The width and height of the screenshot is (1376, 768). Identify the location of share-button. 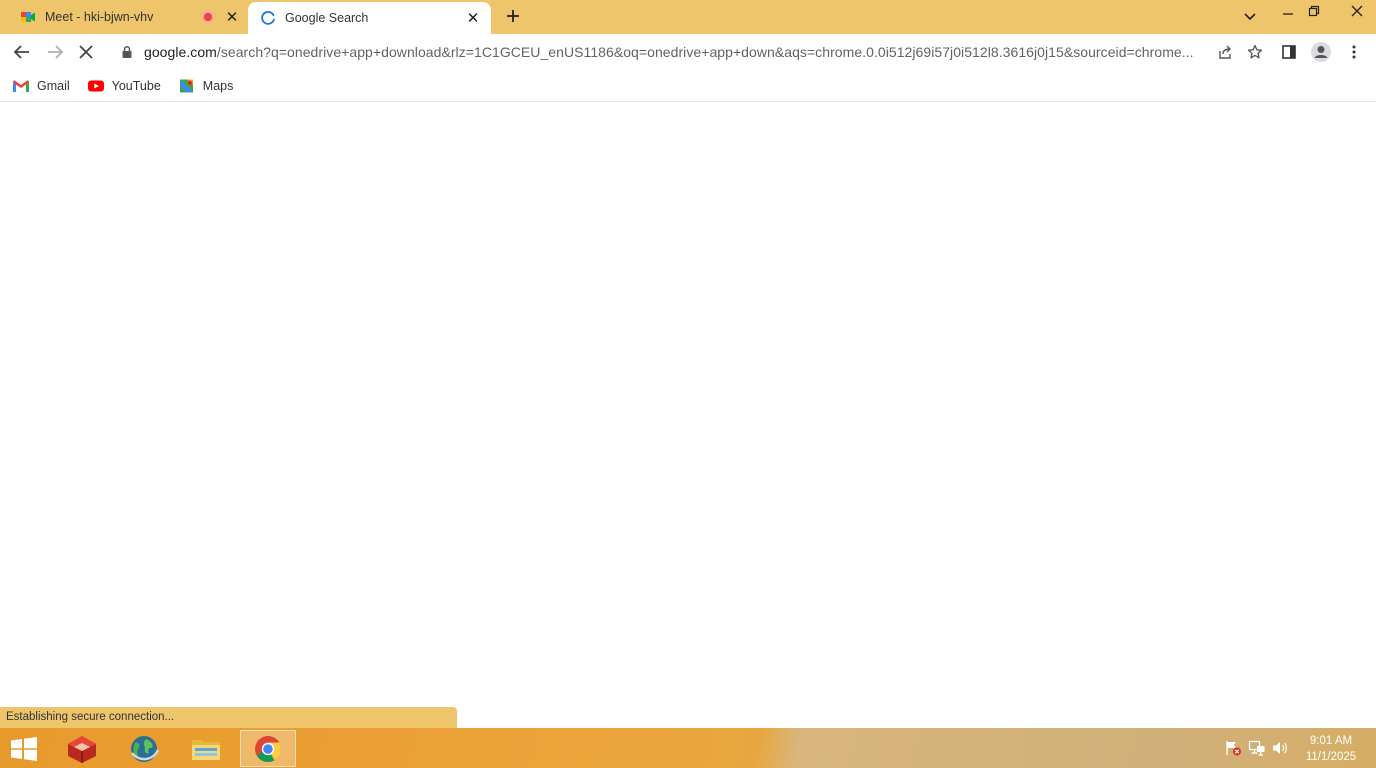
(1225, 52).